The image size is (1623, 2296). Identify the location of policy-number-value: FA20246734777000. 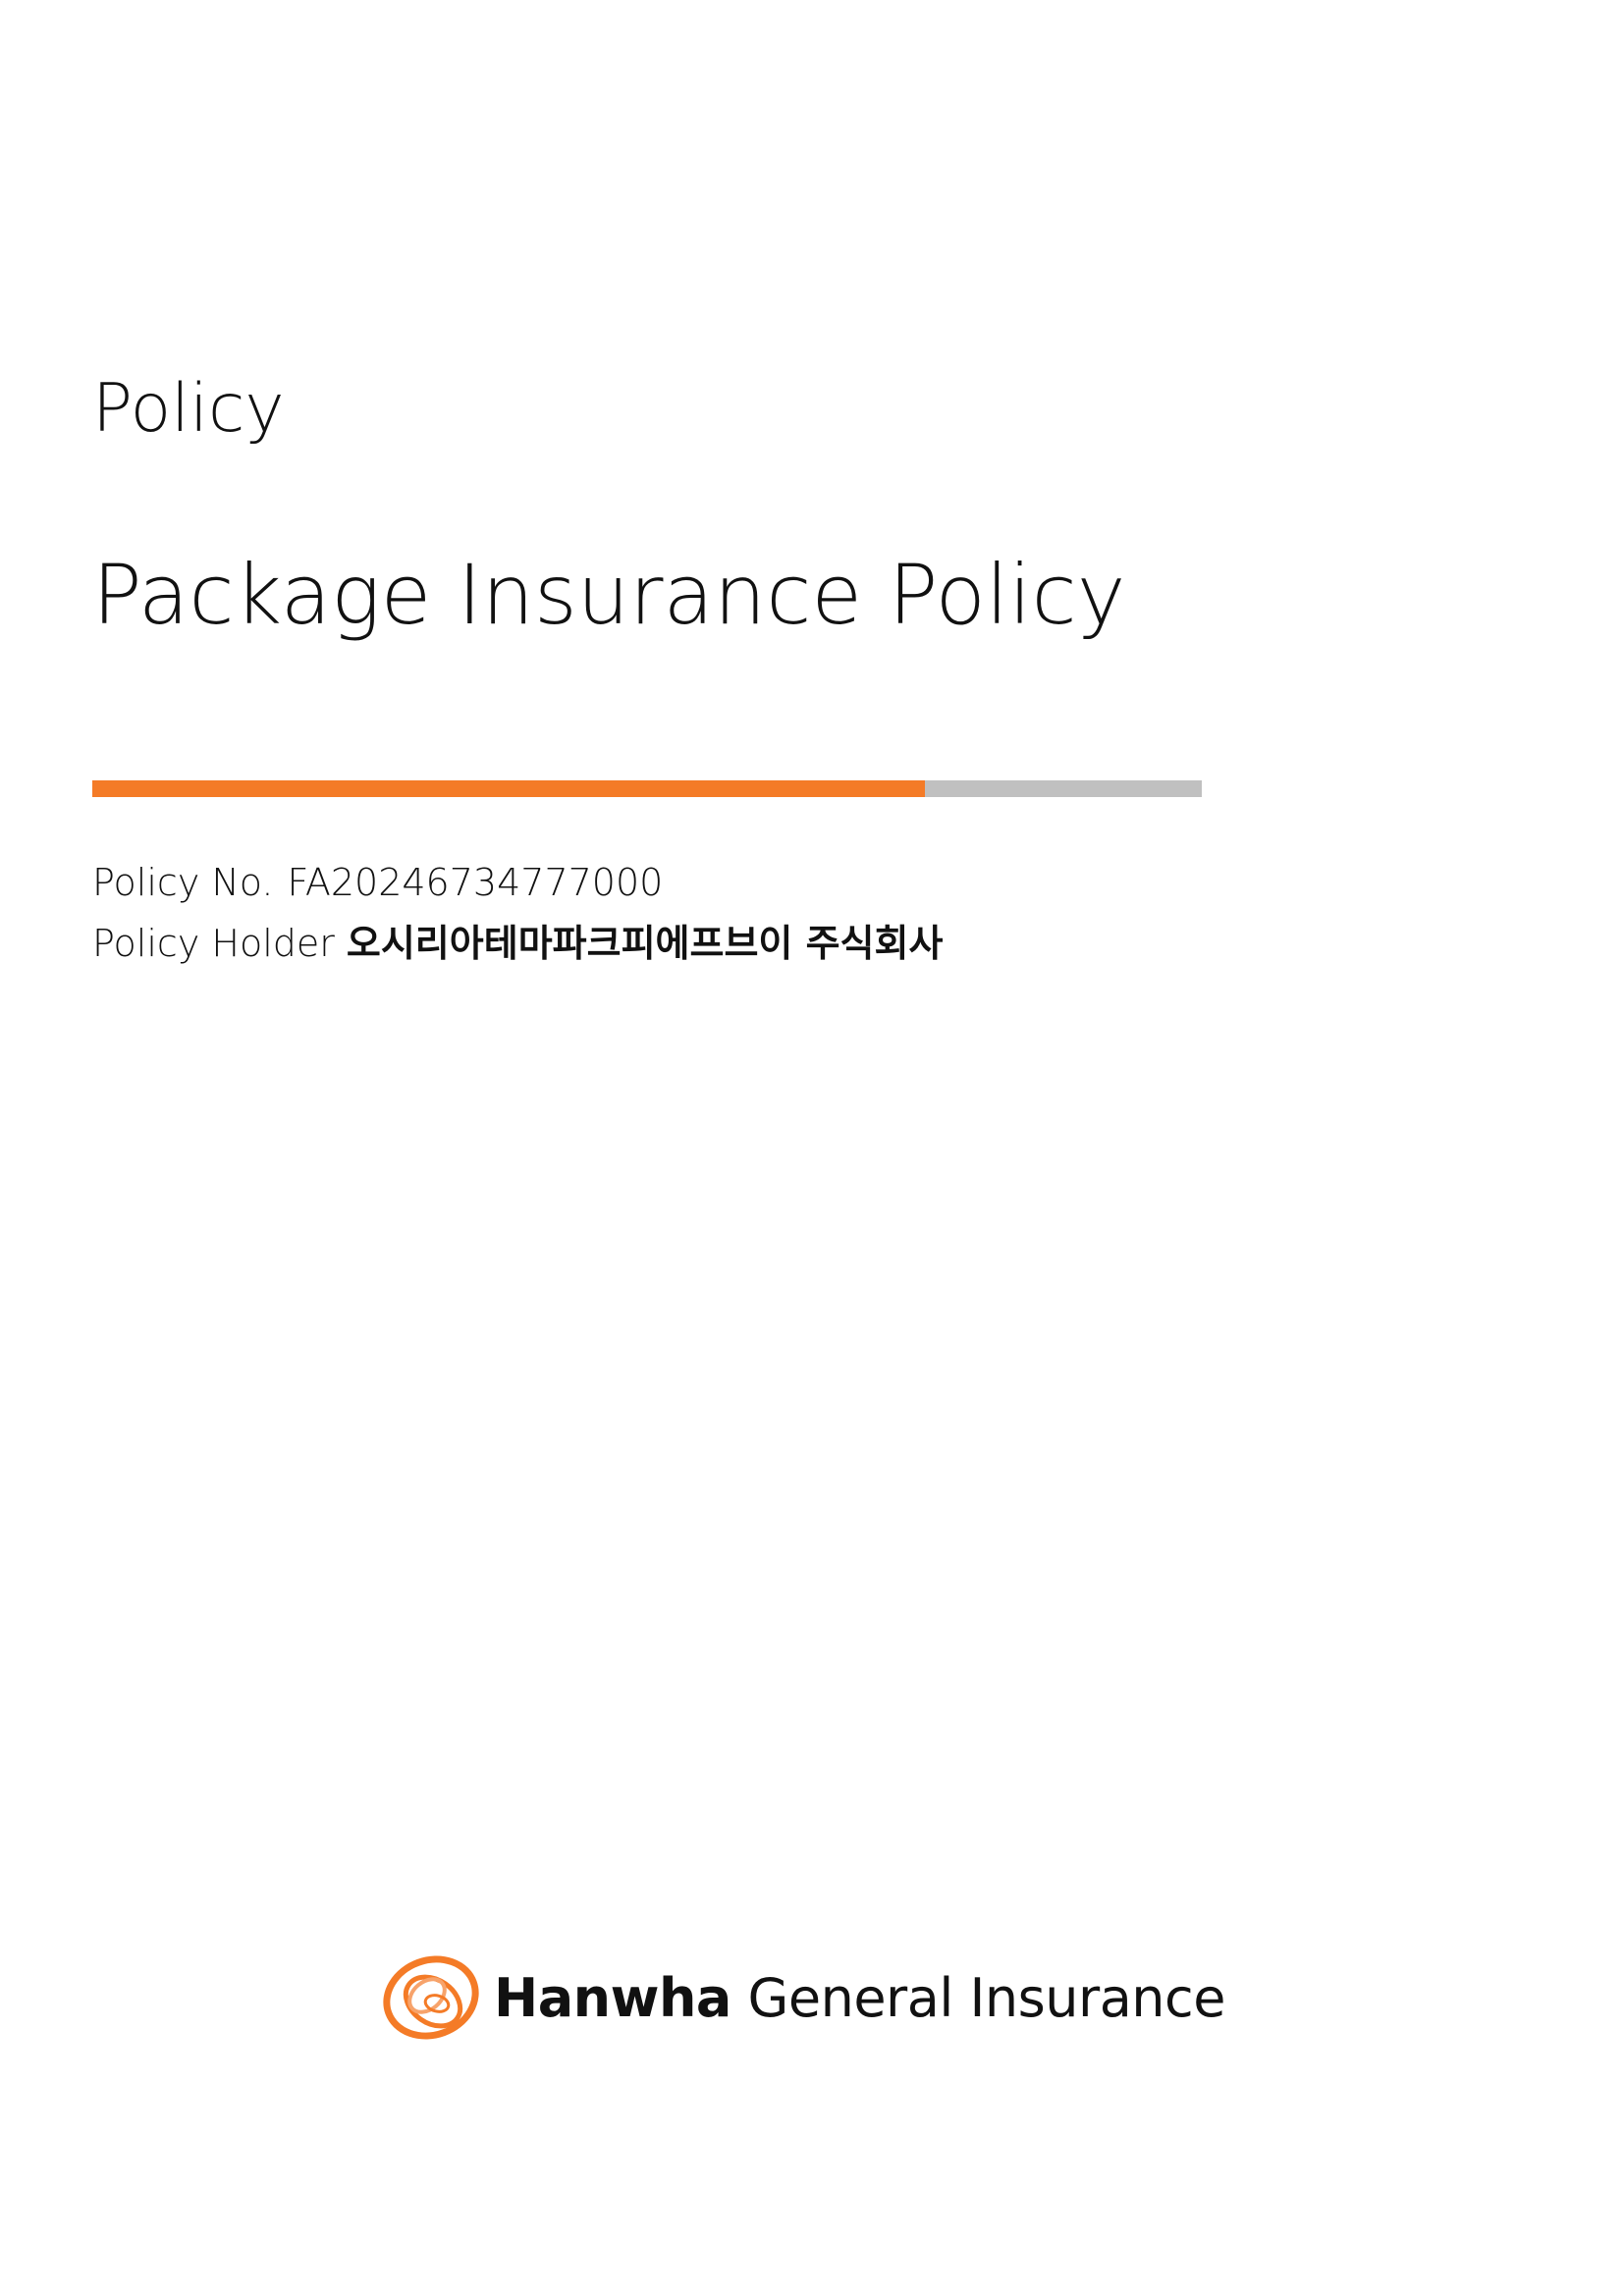
(475, 882).